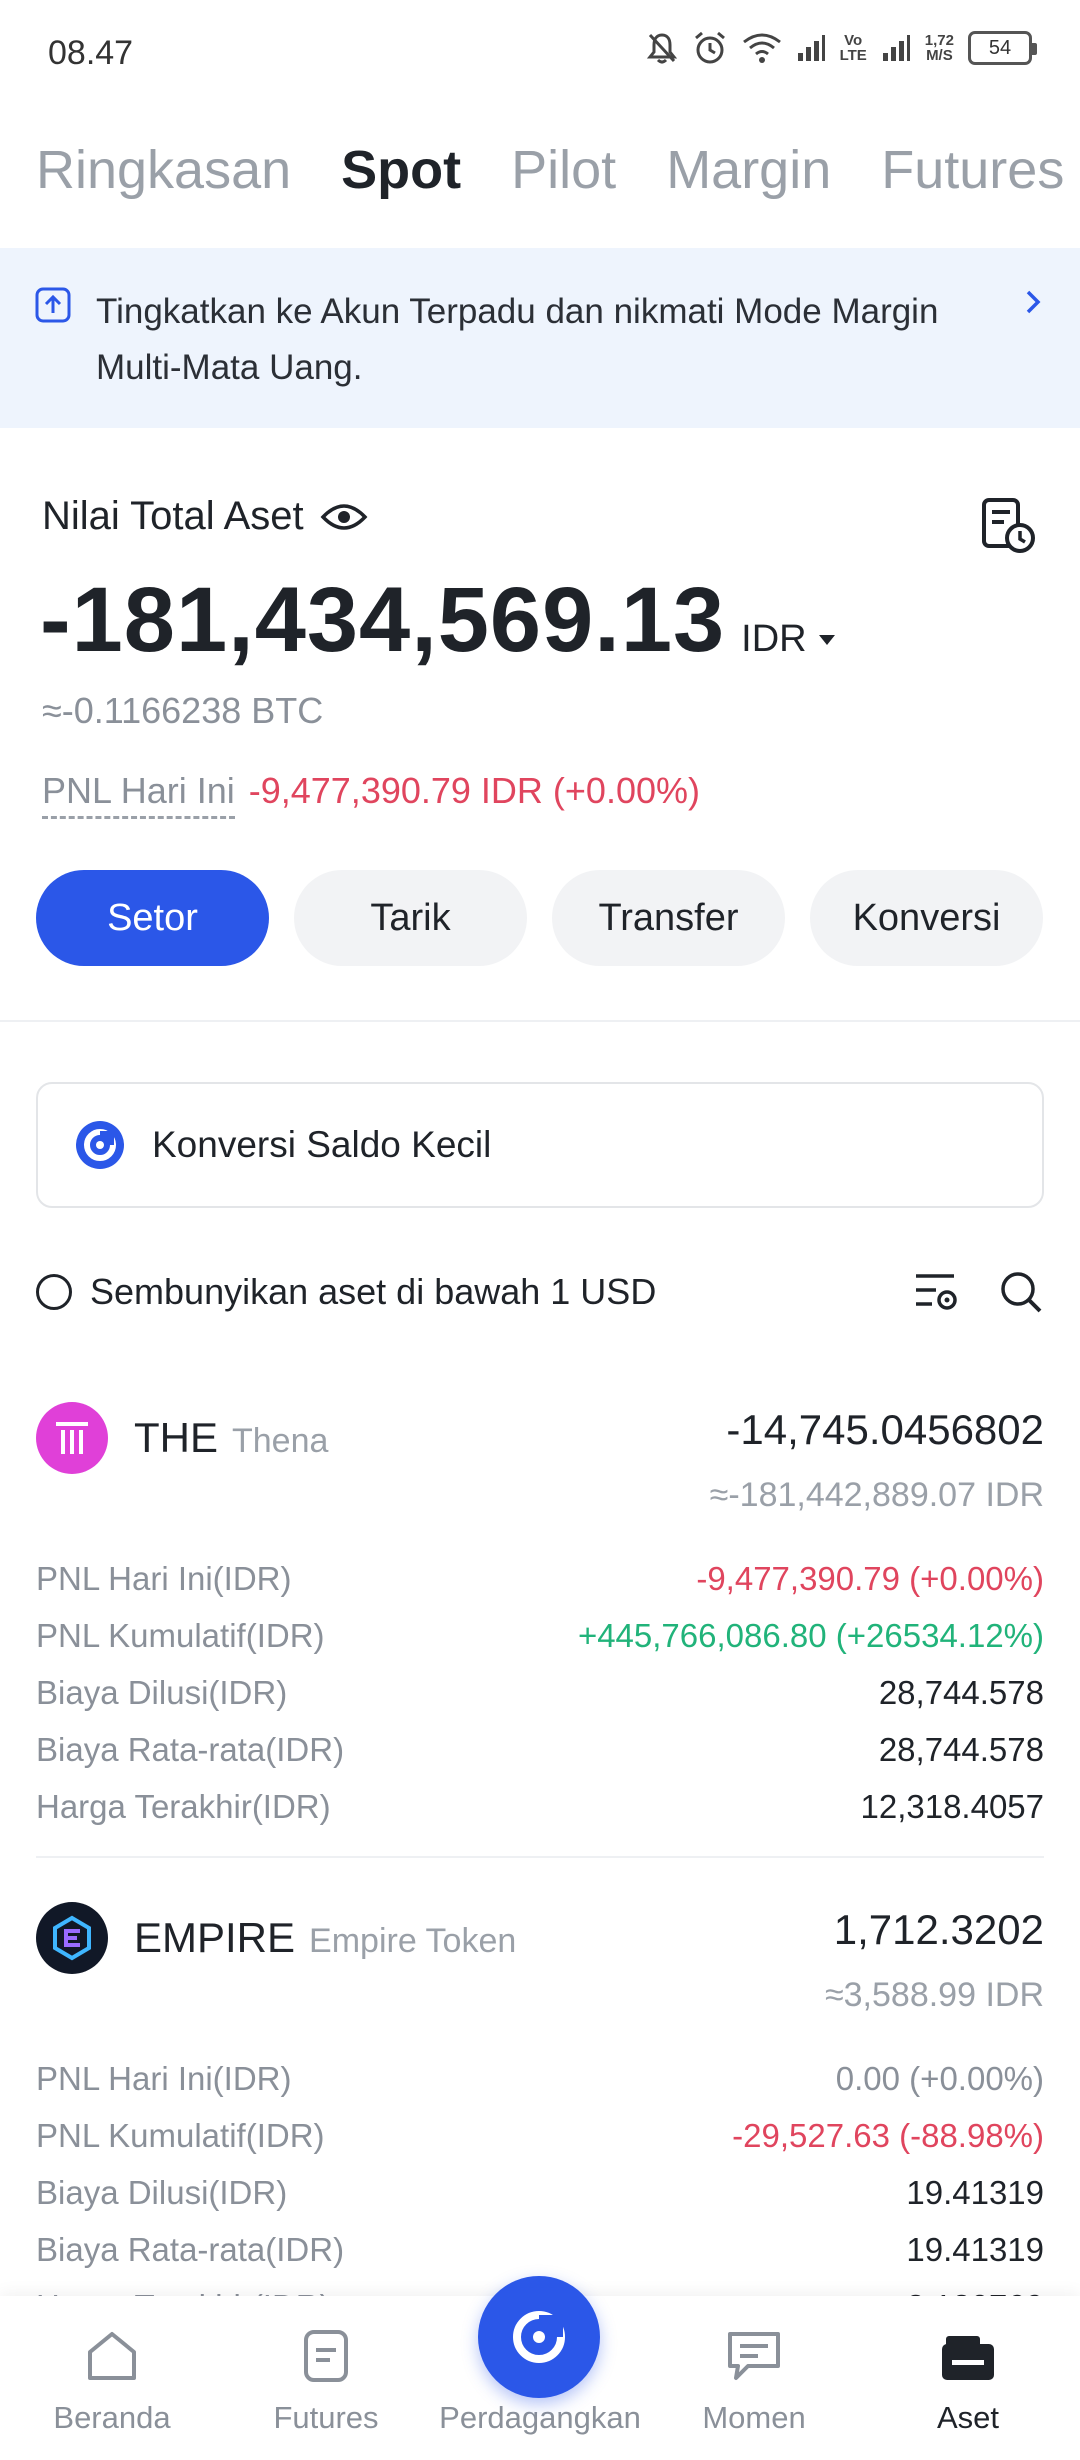 The height and width of the screenshot is (2460, 1080). What do you see at coordinates (162, 2192) in the screenshot?
I see `row-label: Biaya Dilusi(IDR)` at bounding box center [162, 2192].